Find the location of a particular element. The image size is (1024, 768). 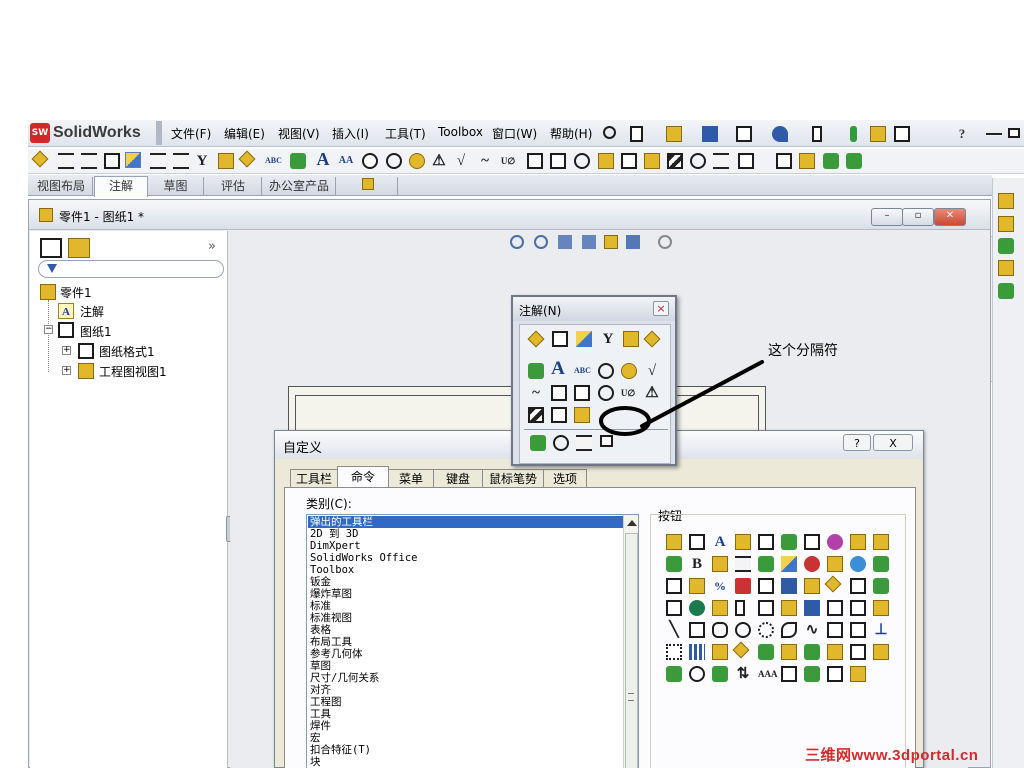

smart-dimension-icon is located at coordinates (40, 159).